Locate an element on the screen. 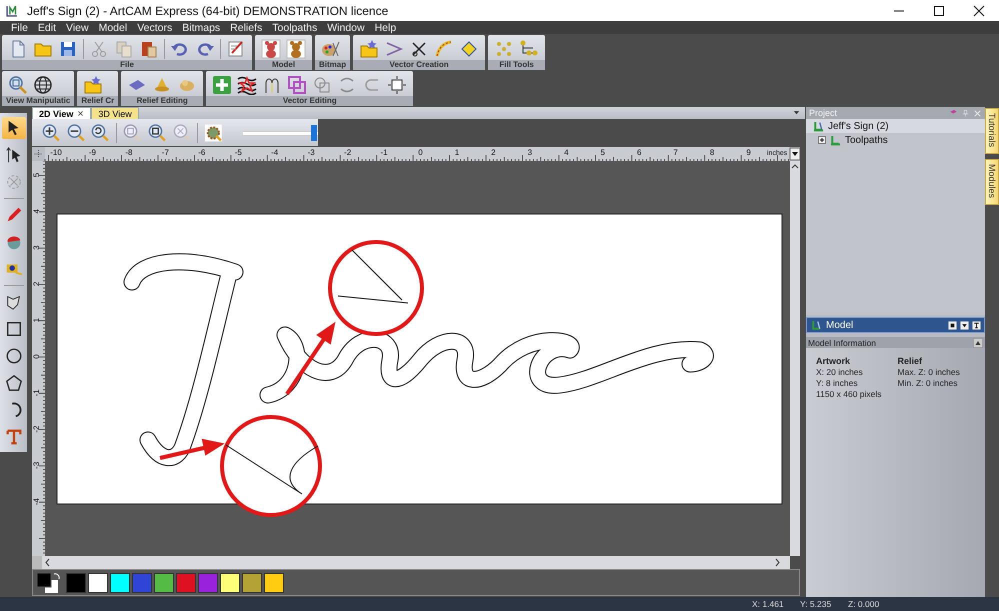  menu-item: Edit is located at coordinates (47, 28).